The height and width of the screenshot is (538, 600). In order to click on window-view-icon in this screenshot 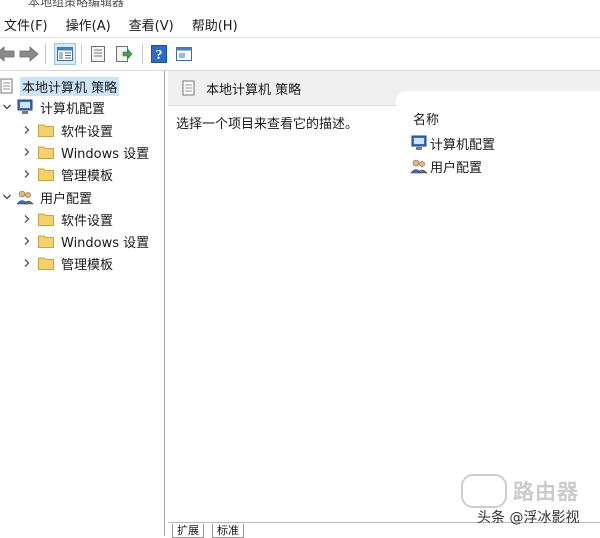, I will do `click(184, 54)`.